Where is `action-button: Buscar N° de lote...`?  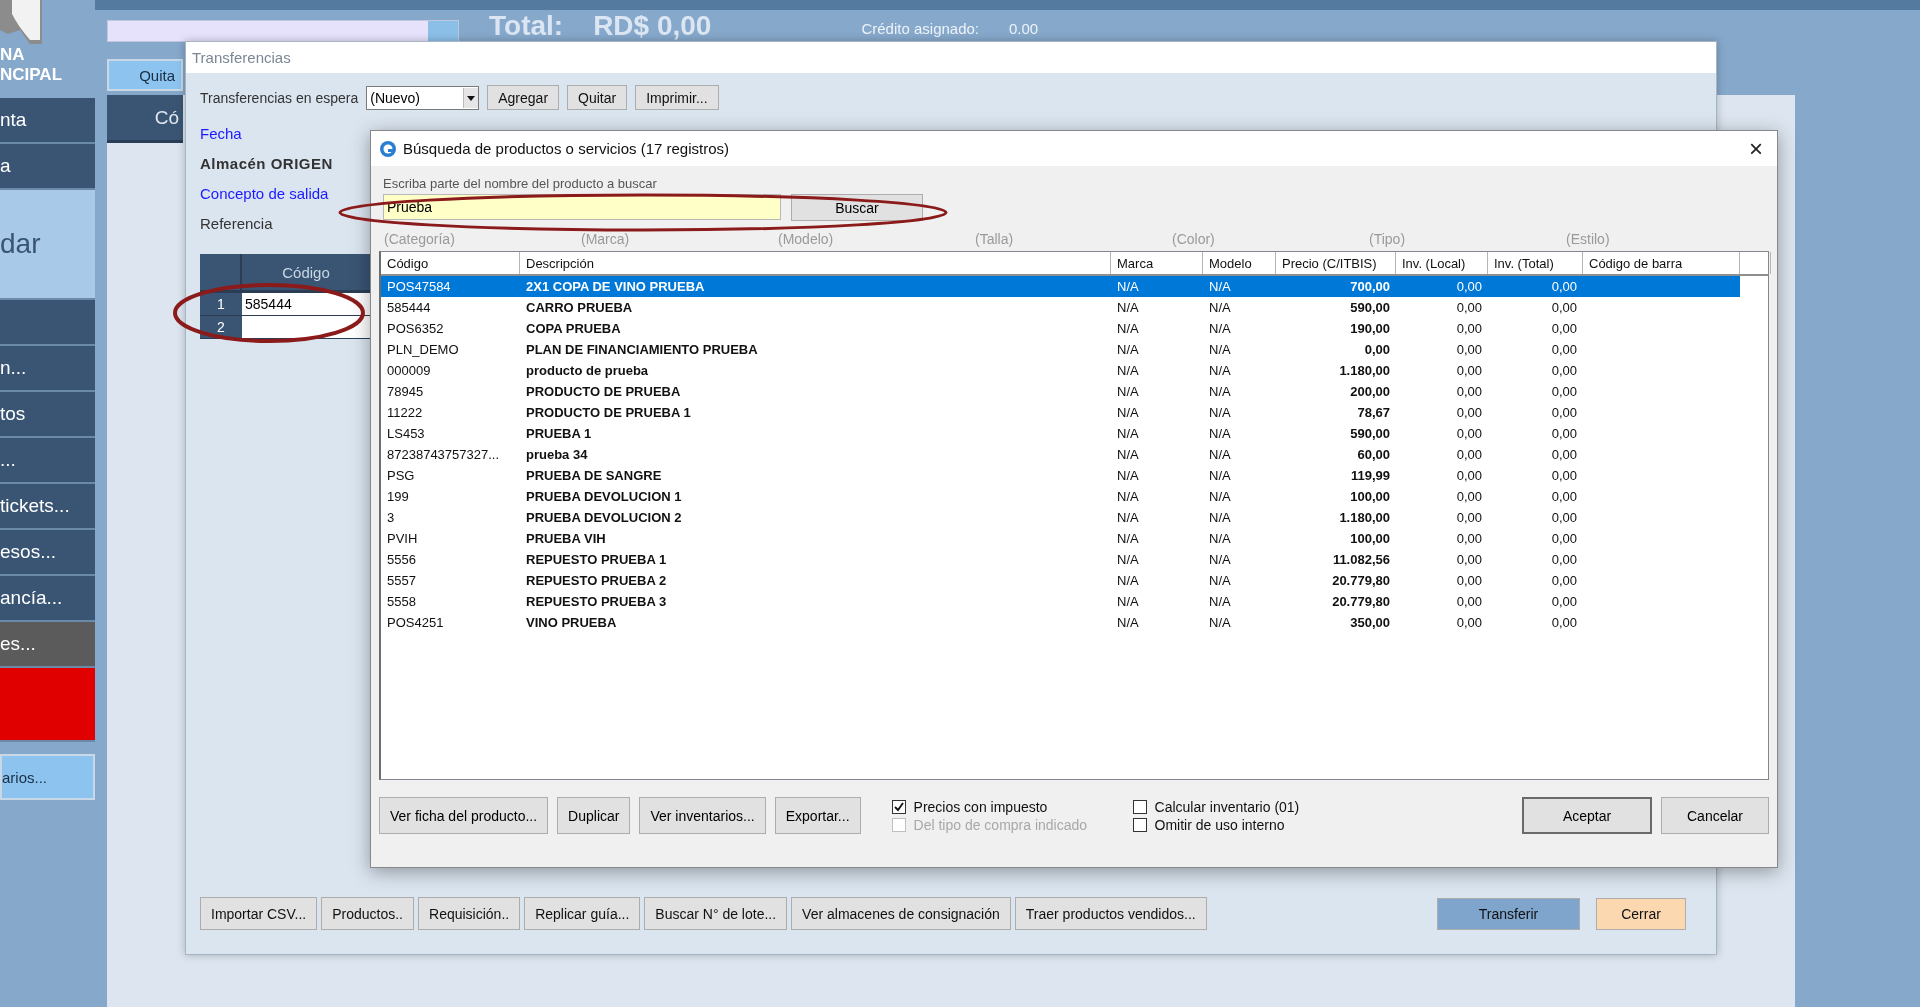 action-button: Buscar N° de lote... is located at coordinates (716, 913).